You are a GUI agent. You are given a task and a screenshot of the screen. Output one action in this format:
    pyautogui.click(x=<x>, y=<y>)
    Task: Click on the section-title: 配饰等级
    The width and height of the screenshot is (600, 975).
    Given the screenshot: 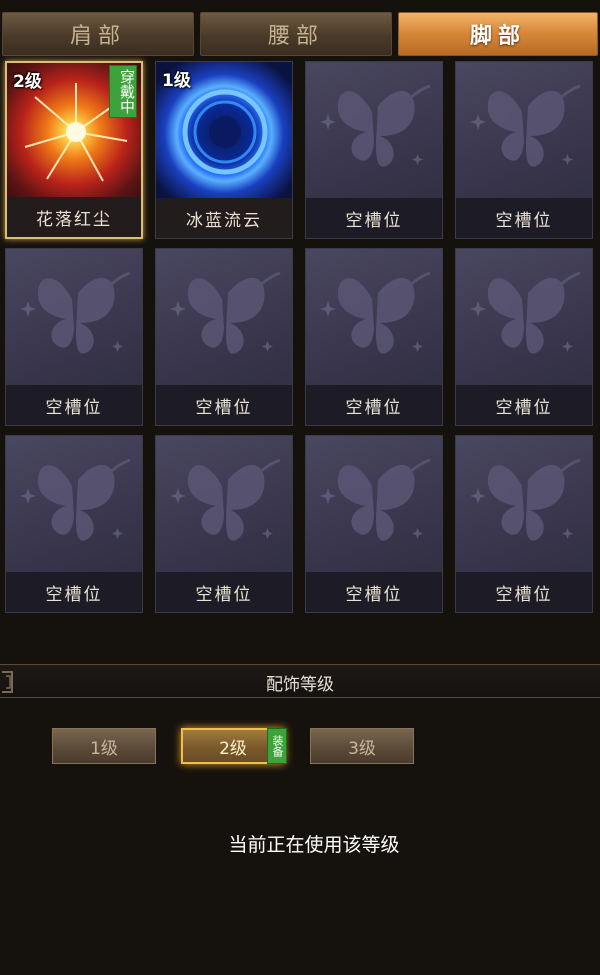 What is the action you would take?
    pyautogui.click(x=300, y=684)
    